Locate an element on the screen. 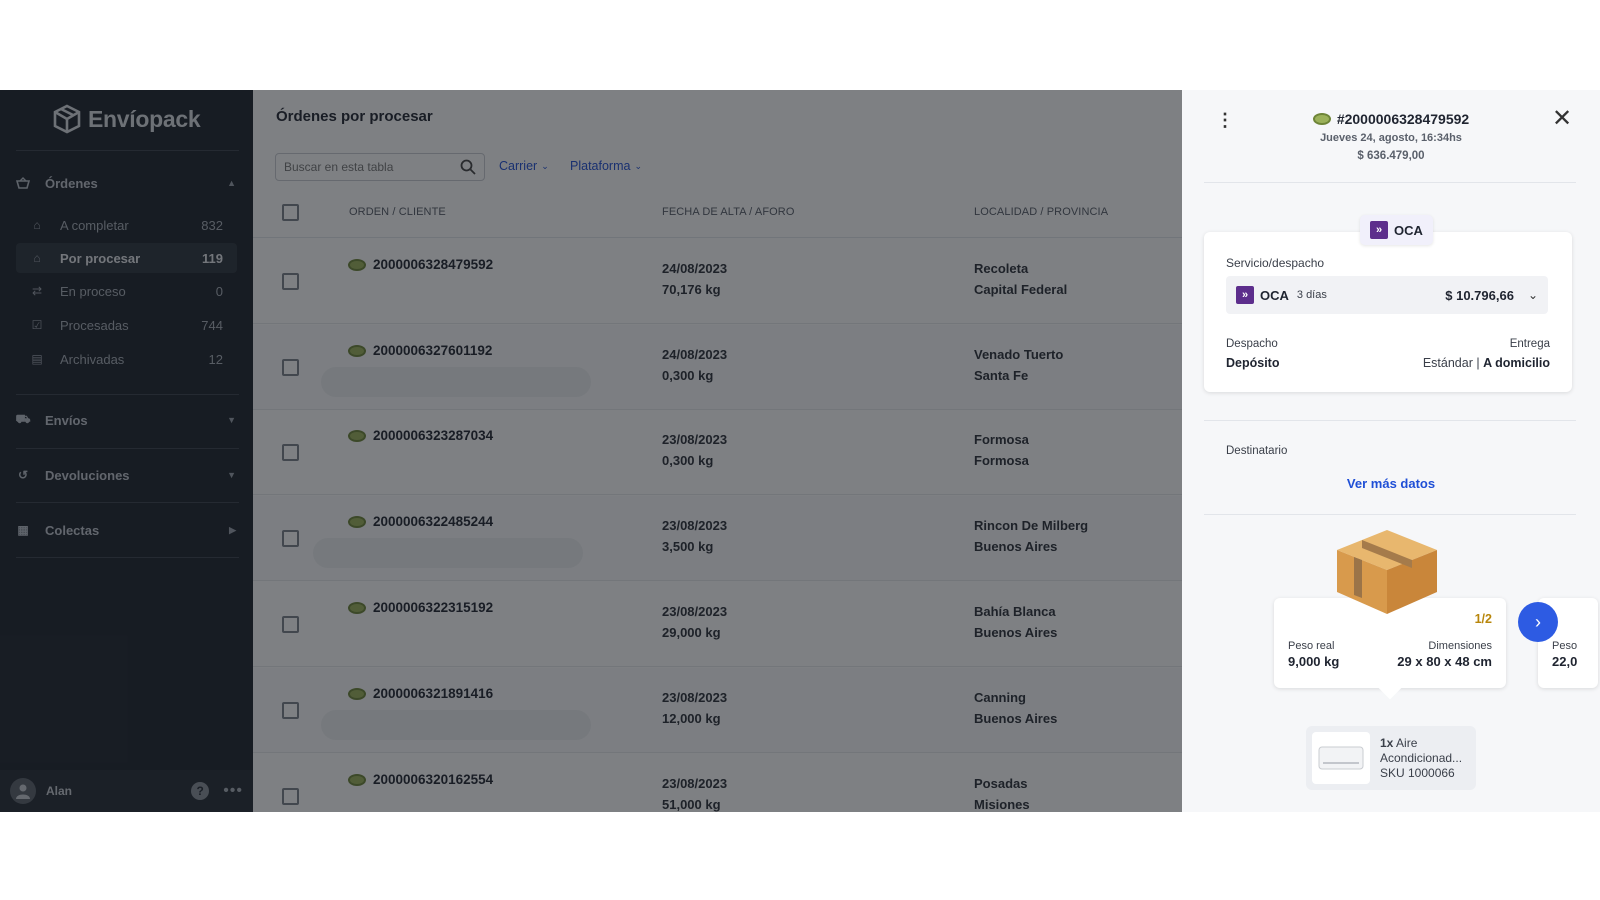 The width and height of the screenshot is (1600, 900). nav-section-colectas: ▦ Colectas ▶ is located at coordinates (126, 530).